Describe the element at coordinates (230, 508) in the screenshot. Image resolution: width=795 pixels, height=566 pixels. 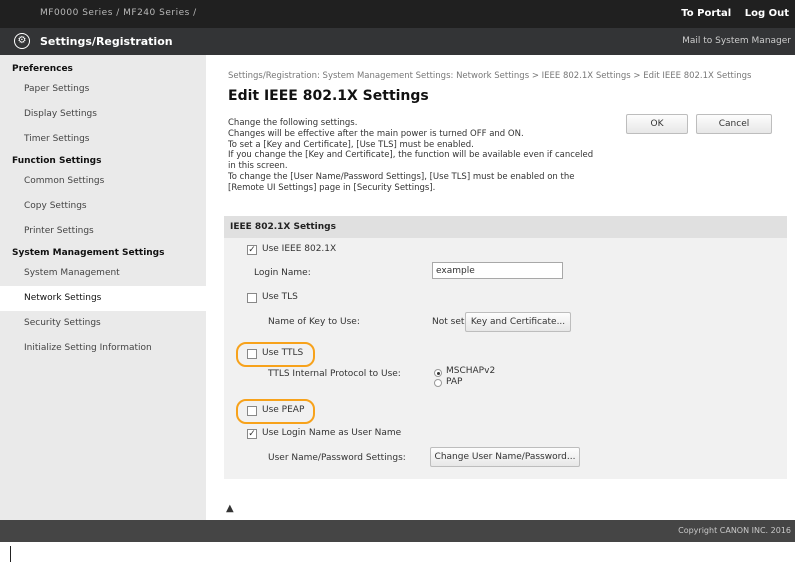
I see `back-to-top-icon: ▲` at that location.